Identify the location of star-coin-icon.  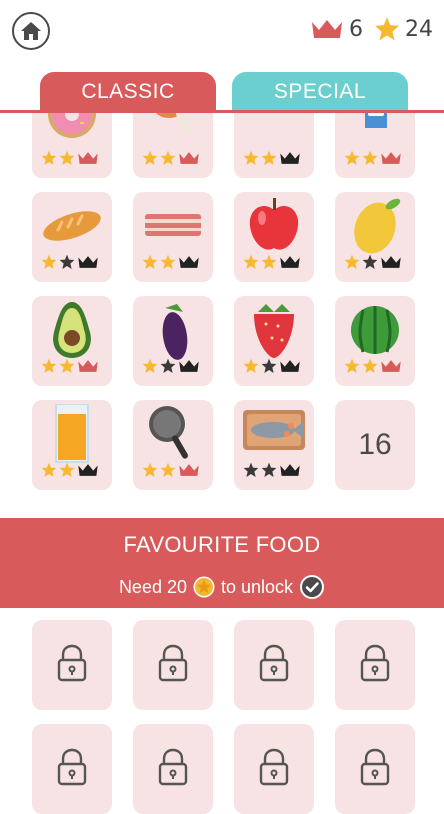
(204, 587).